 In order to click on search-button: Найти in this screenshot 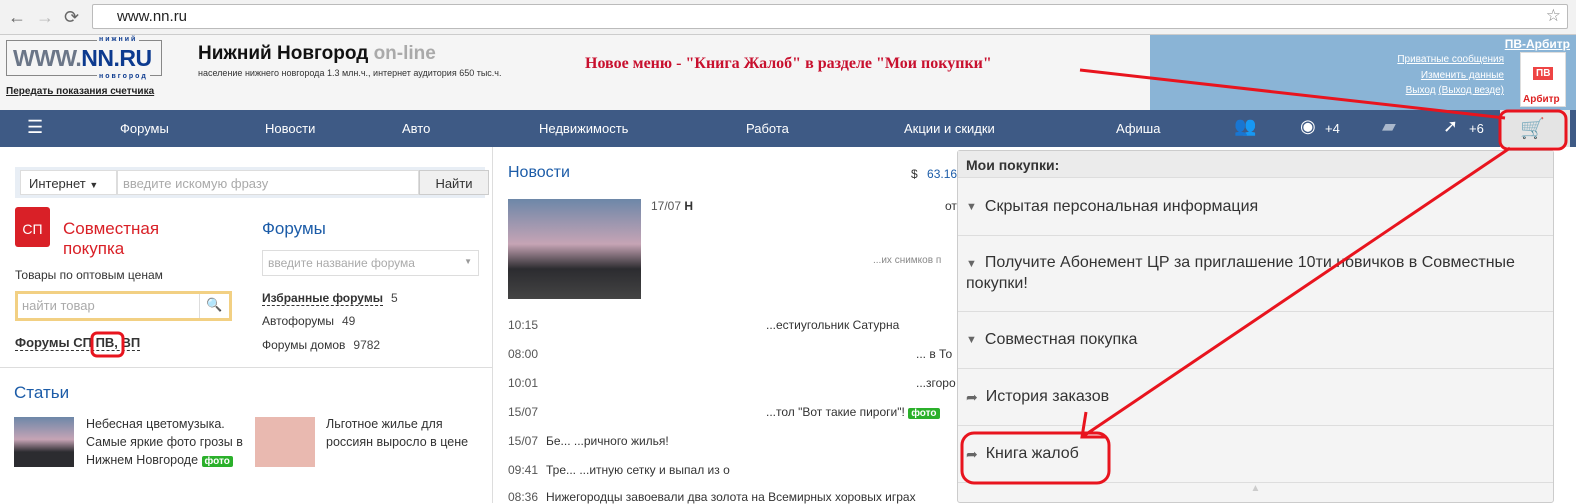, I will do `click(454, 182)`.